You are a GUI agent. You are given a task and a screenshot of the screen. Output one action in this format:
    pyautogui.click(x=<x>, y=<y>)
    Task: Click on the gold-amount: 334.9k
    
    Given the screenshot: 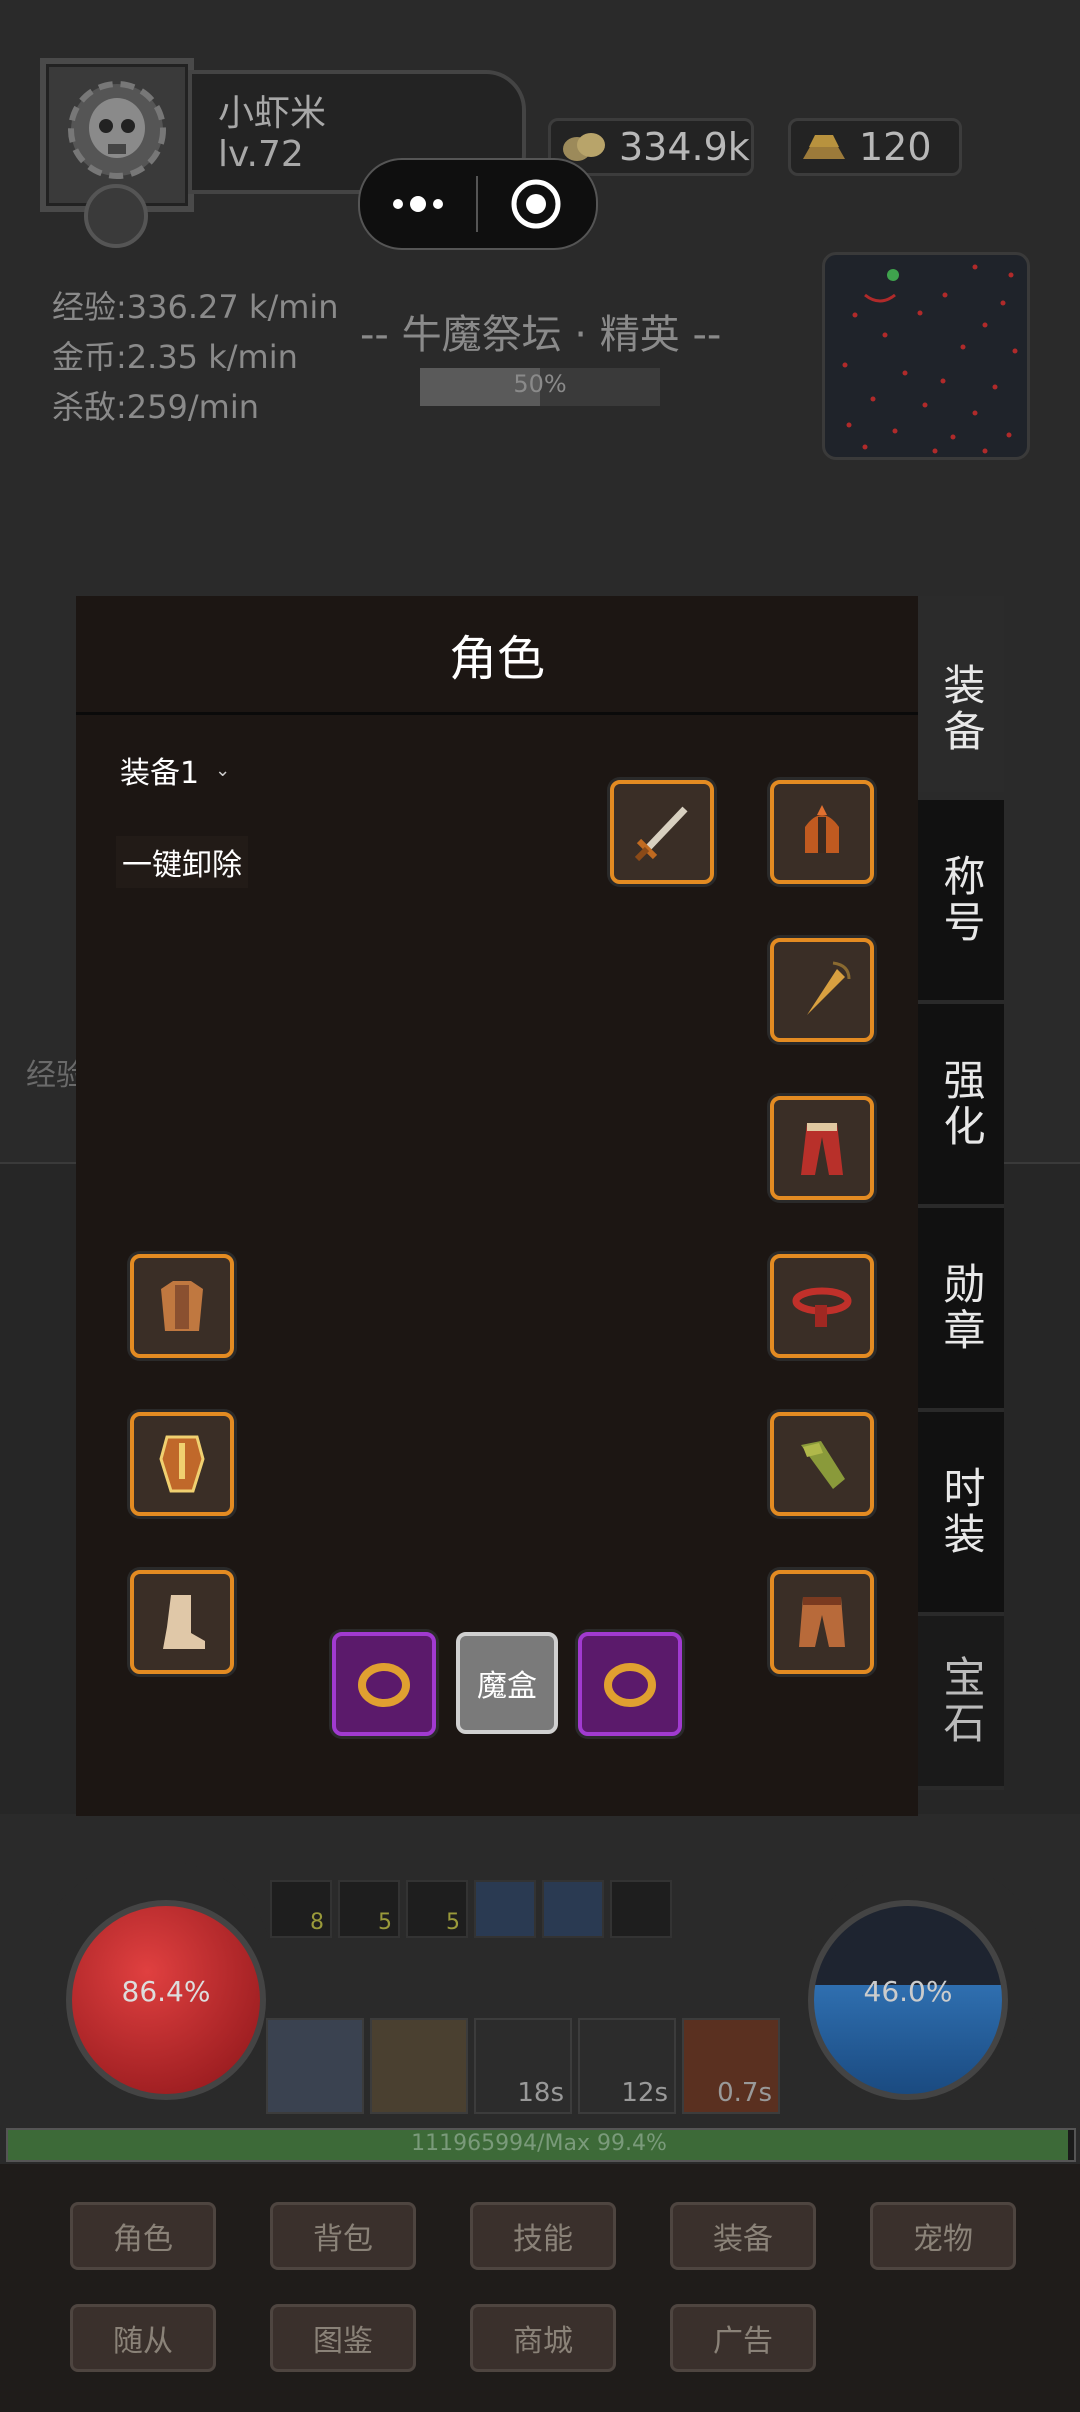 What is the action you would take?
    pyautogui.click(x=684, y=147)
    